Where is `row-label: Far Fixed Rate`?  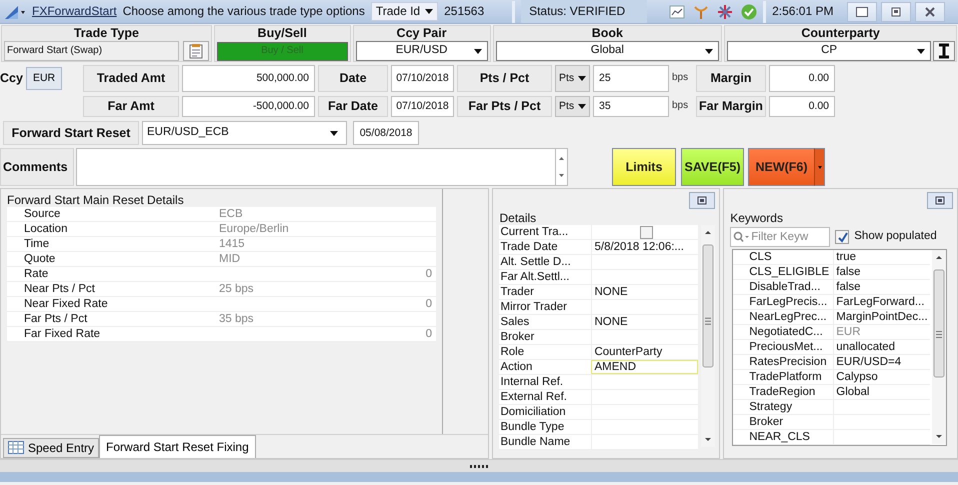 row-label: Far Fixed Rate is located at coordinates (62, 334).